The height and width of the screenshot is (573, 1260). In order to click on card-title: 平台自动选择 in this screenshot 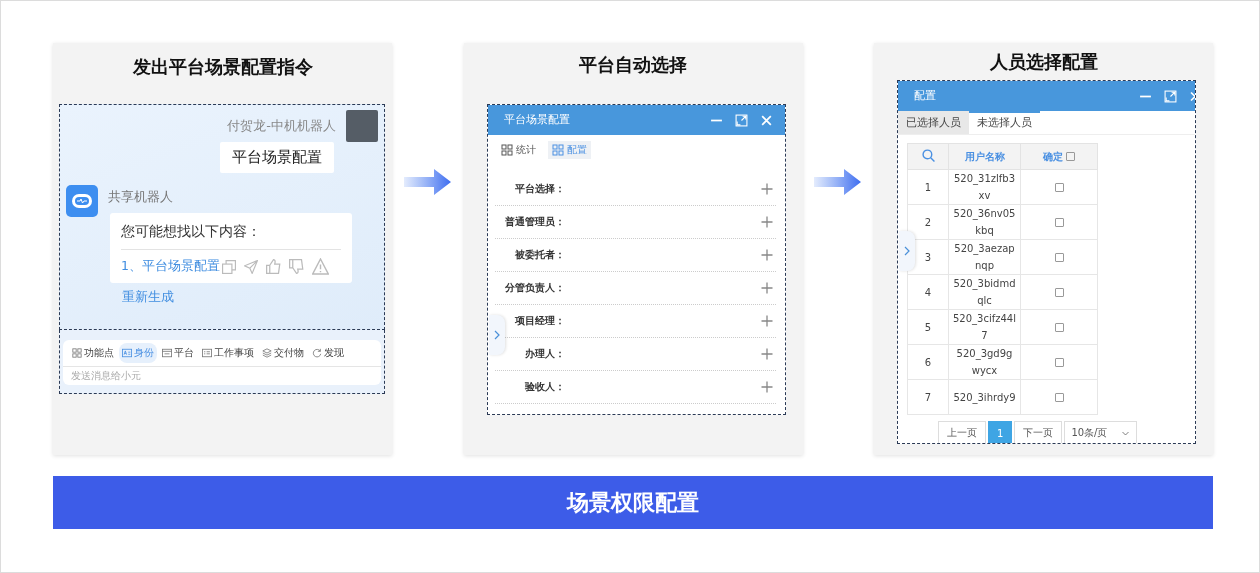, I will do `click(633, 65)`.